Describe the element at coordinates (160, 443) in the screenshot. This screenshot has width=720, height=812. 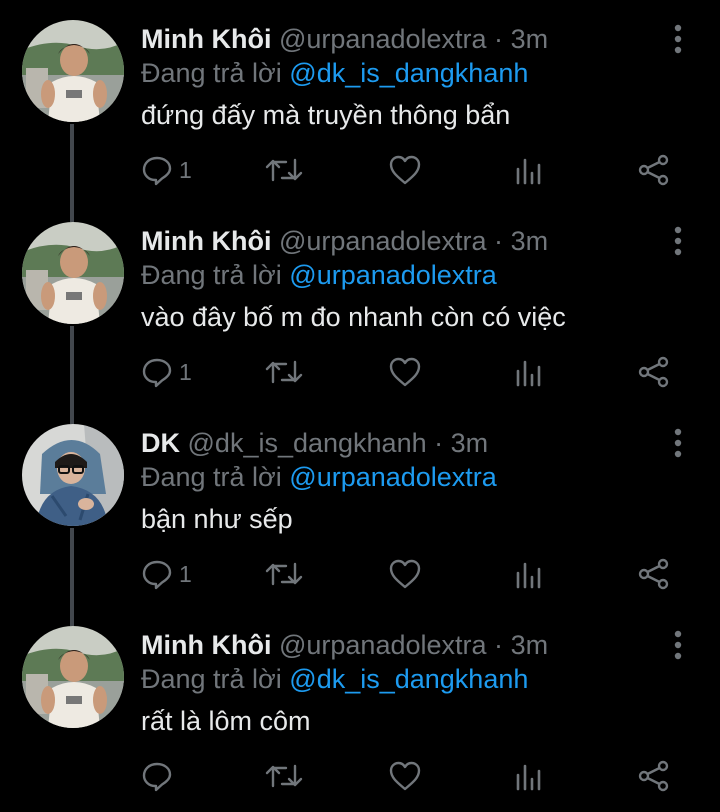
I see `display-name: DK` at that location.